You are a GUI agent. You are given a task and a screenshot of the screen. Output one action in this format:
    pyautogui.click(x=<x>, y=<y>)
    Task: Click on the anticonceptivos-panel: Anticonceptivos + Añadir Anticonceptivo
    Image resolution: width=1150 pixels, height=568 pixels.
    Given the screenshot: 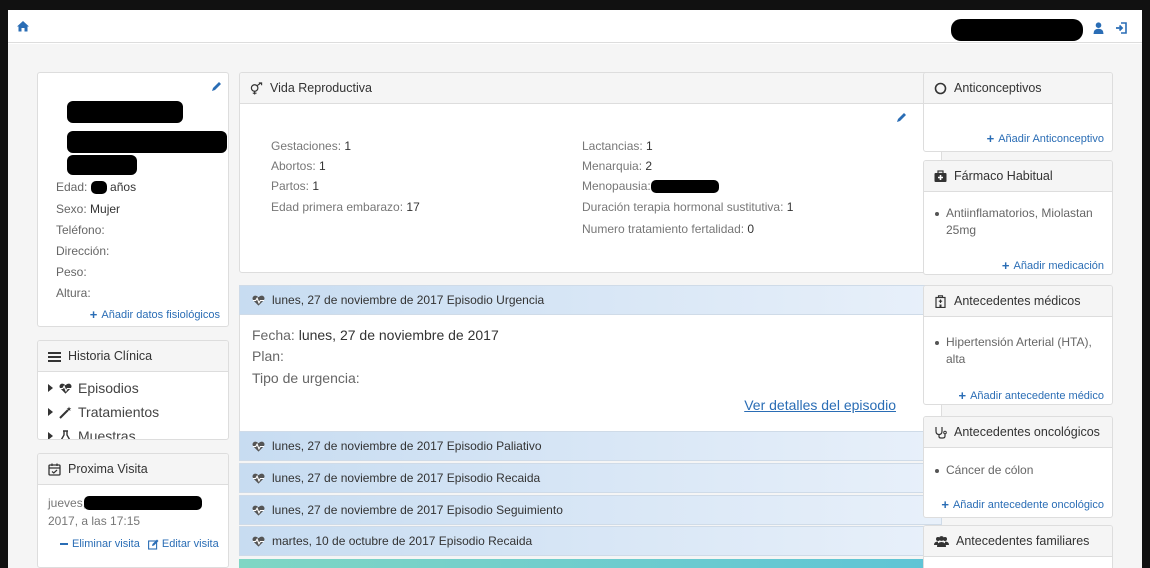 What is the action you would take?
    pyautogui.click(x=1018, y=112)
    